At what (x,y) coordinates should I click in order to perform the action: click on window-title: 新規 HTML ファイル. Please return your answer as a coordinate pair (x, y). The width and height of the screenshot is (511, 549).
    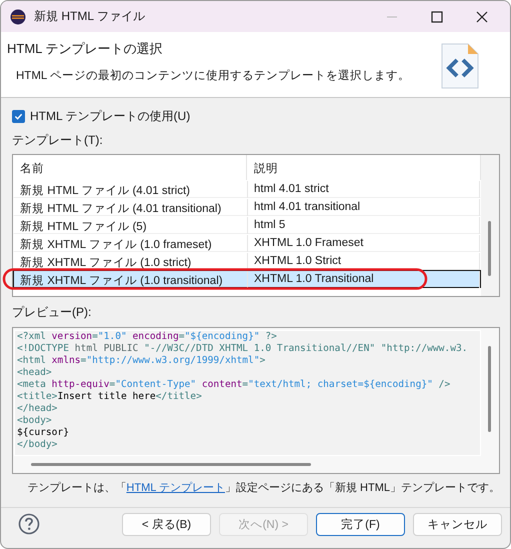
    Looking at the image, I should click on (89, 16).